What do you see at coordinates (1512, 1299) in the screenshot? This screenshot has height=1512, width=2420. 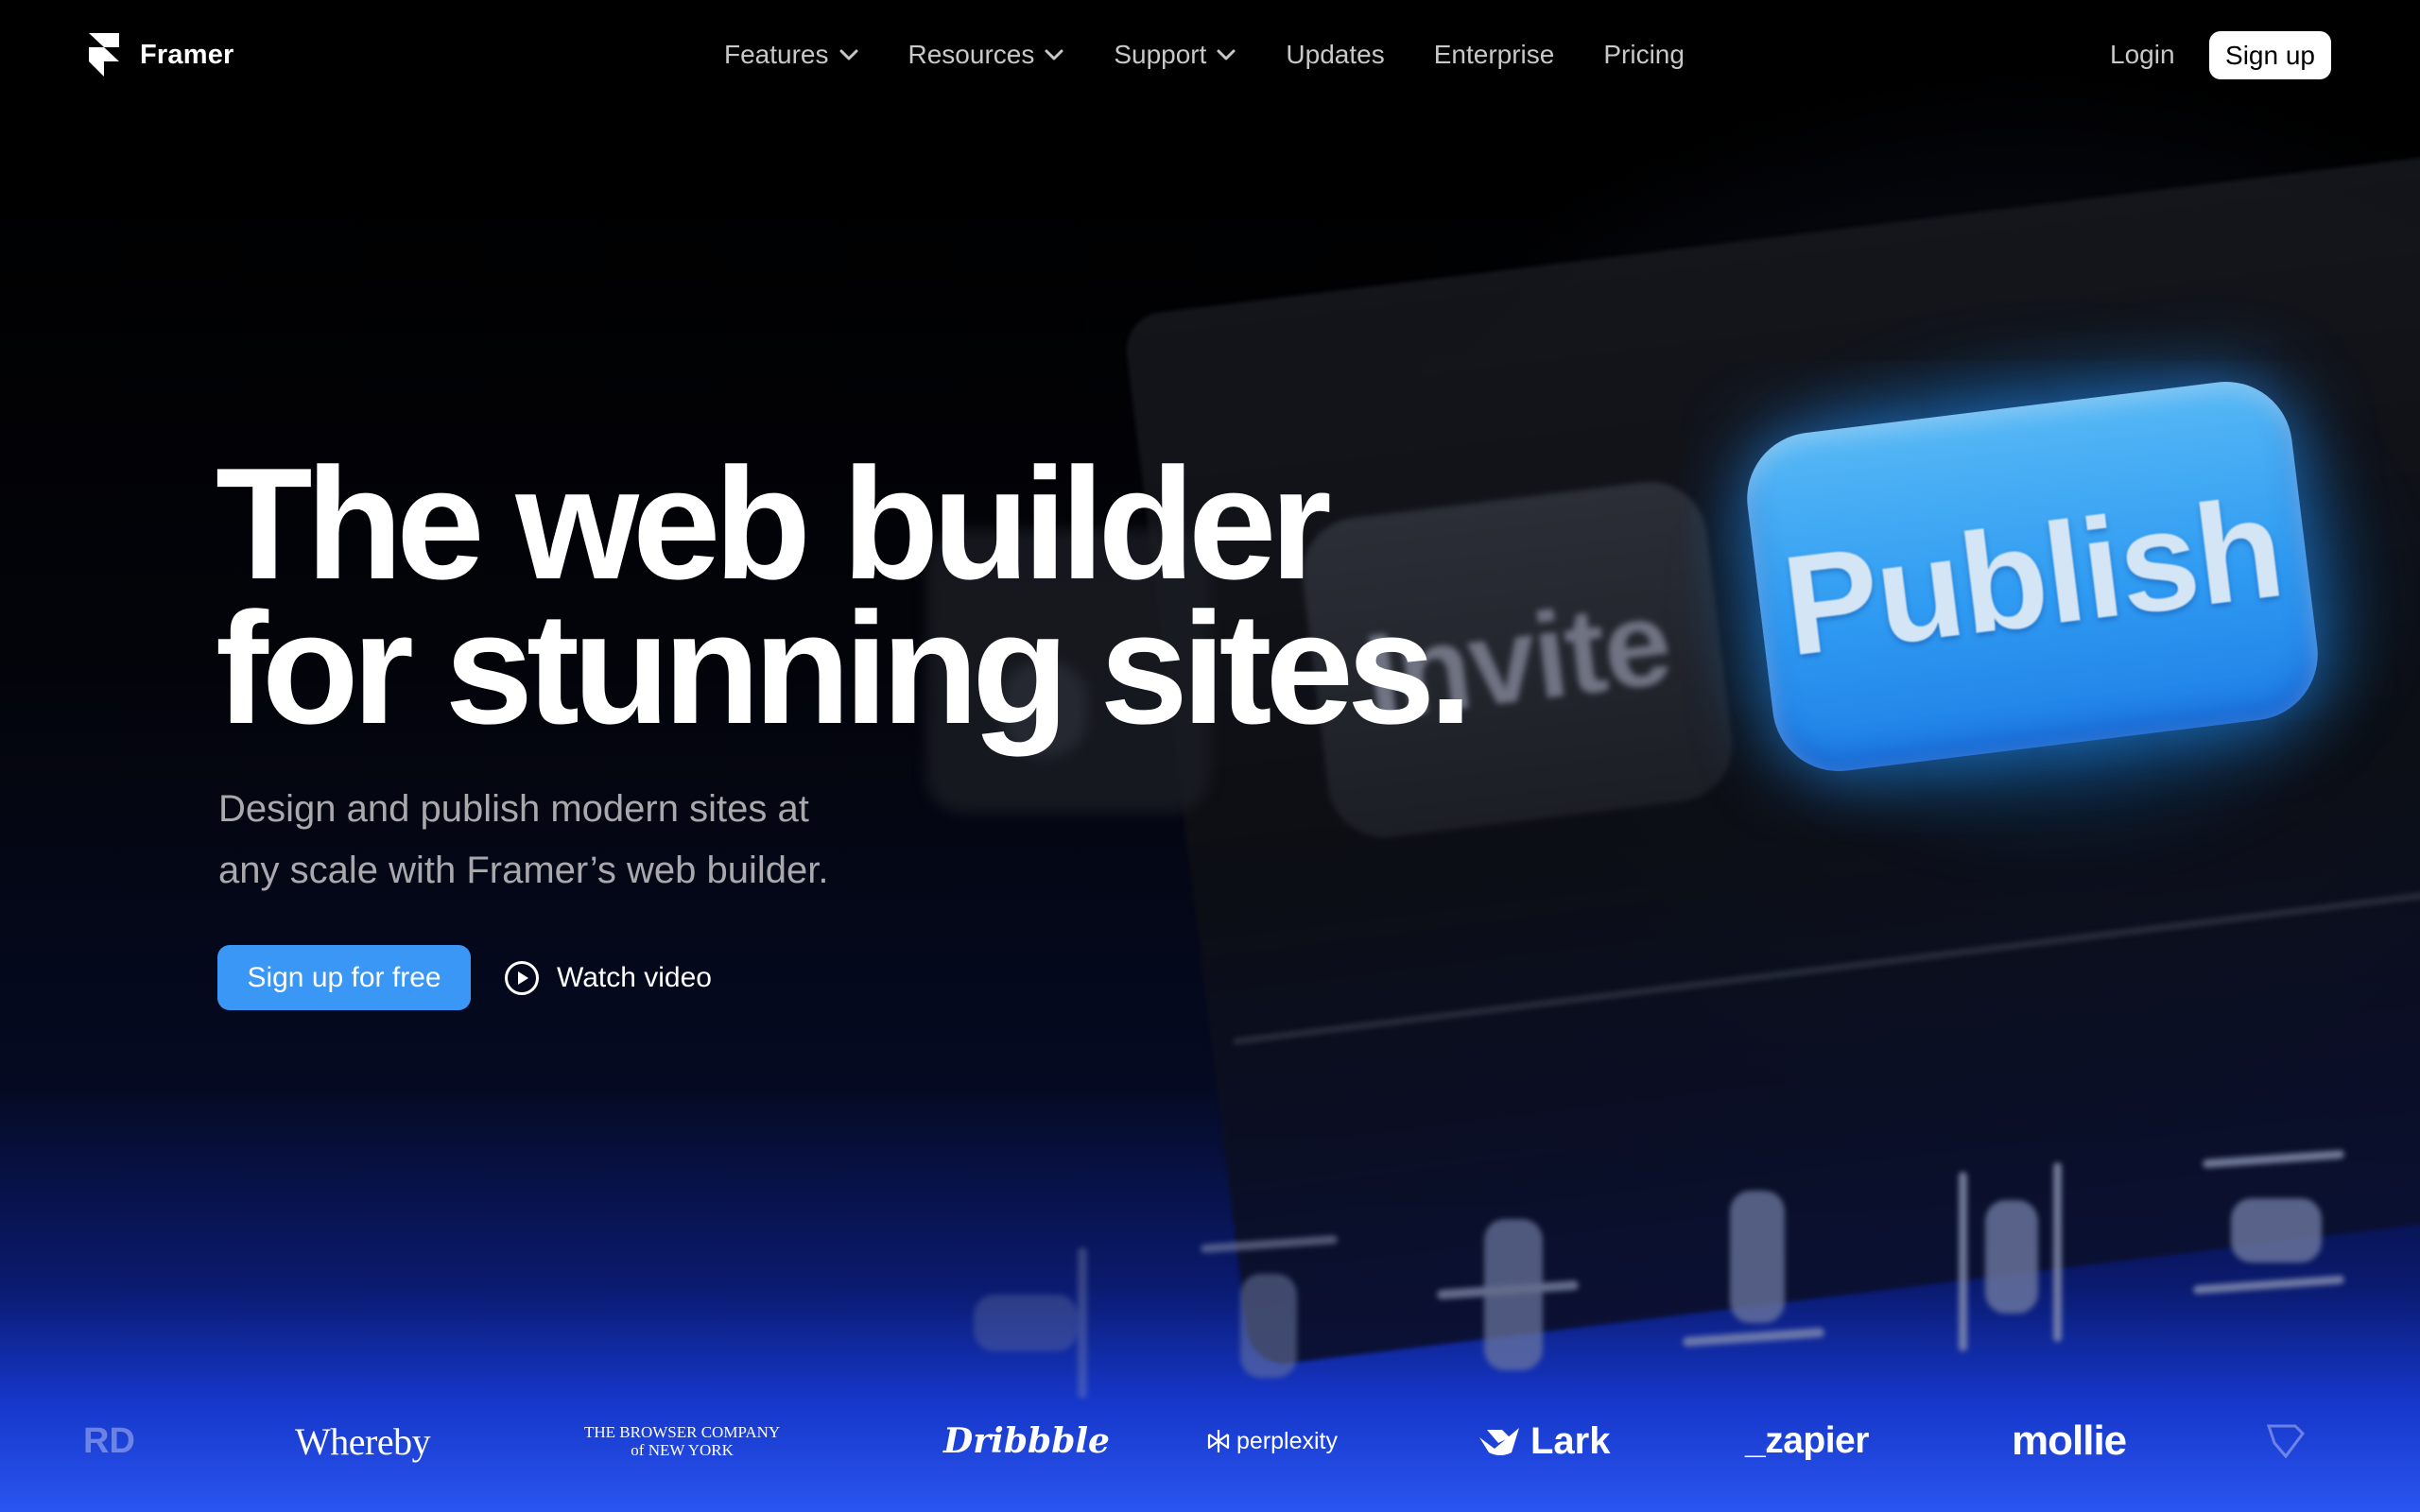 I see `align-center-icon` at bounding box center [1512, 1299].